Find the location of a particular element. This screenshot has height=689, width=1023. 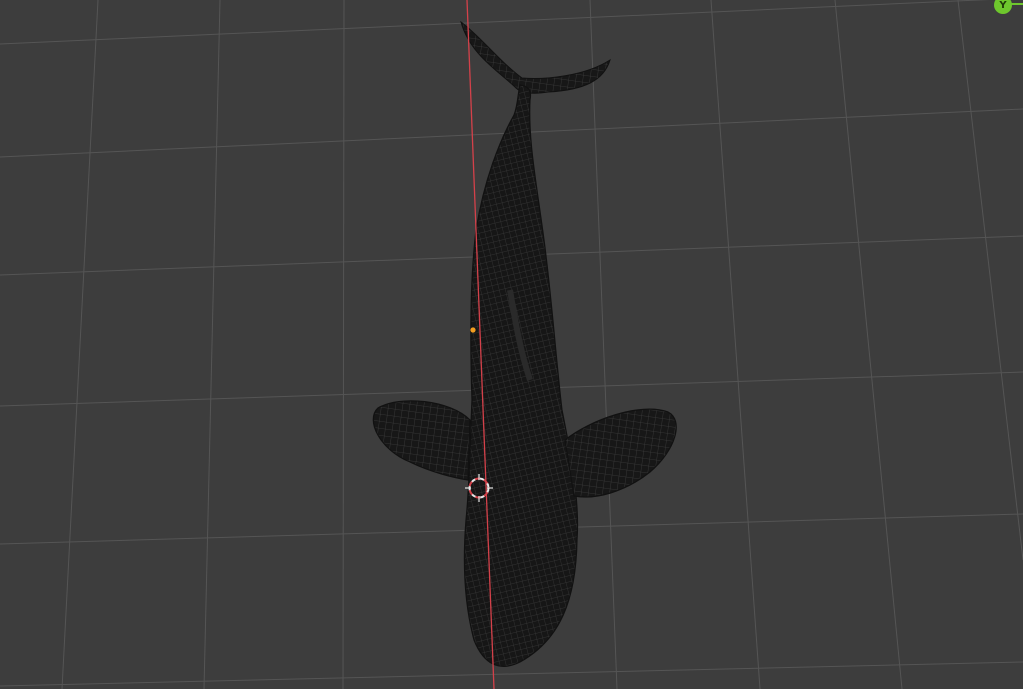

whale-right-fin is located at coordinates (620, 453).